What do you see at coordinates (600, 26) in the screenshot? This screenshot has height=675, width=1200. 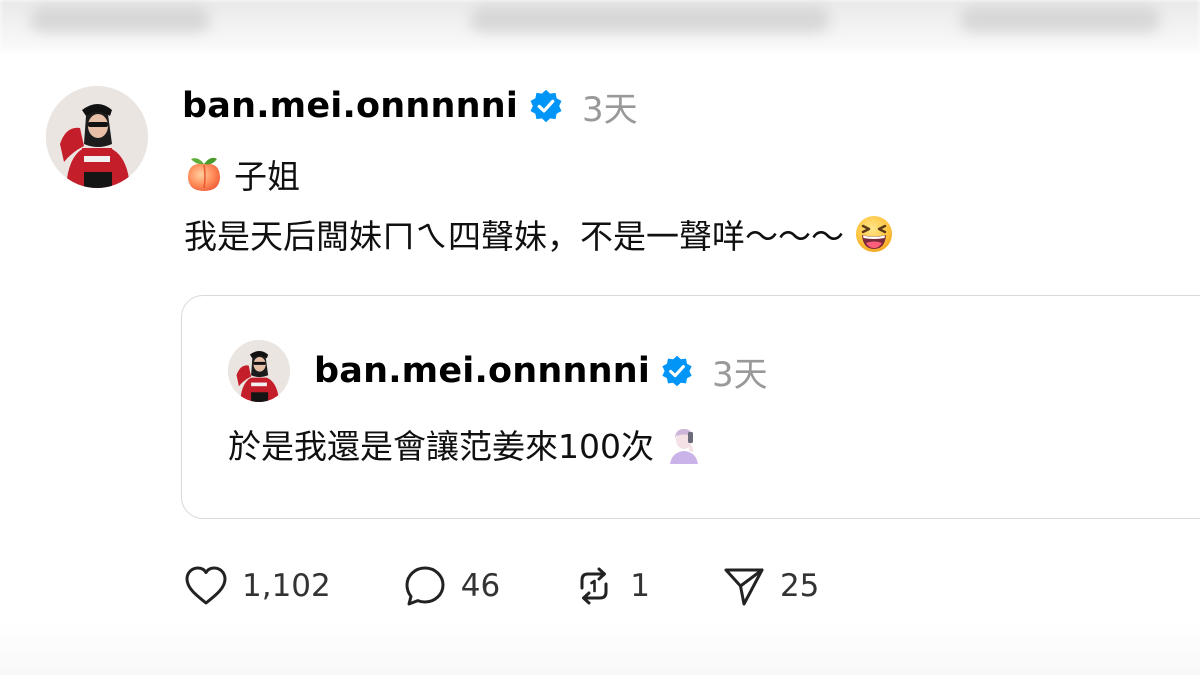 I see `blurred-previous-post` at bounding box center [600, 26].